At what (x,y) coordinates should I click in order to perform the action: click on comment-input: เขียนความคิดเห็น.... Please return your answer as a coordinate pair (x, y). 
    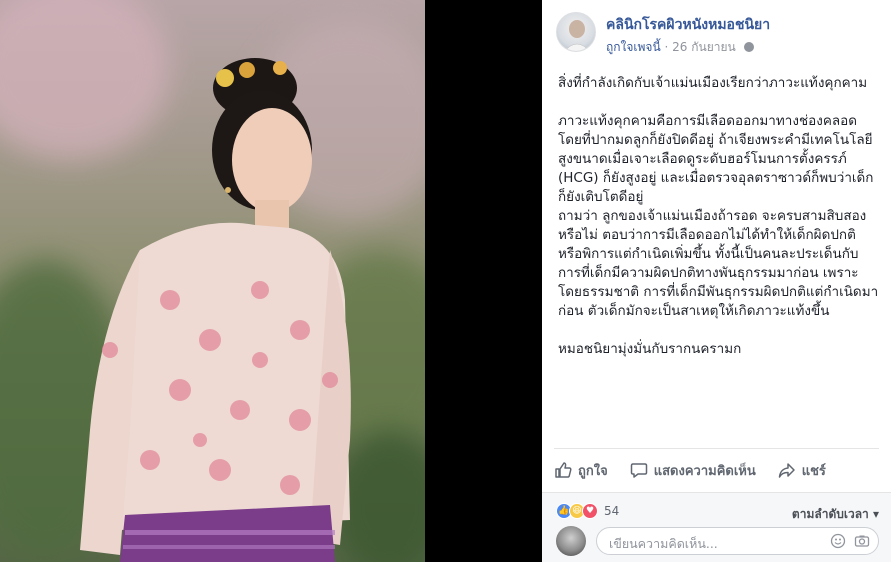
    Looking at the image, I should click on (737, 541).